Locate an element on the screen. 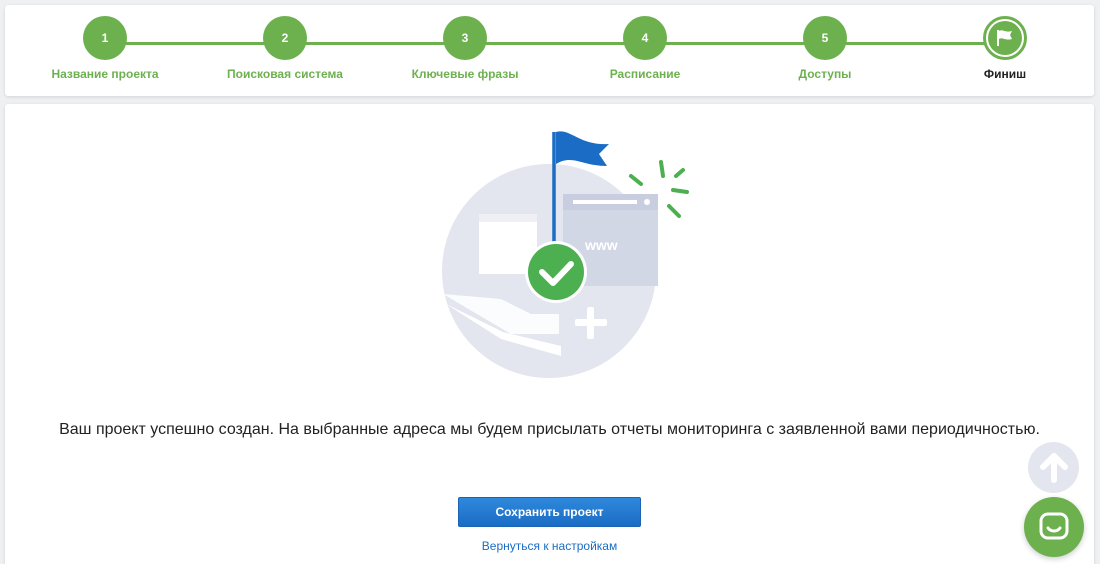  save-project-button: Сохранить проект is located at coordinates (549, 512).